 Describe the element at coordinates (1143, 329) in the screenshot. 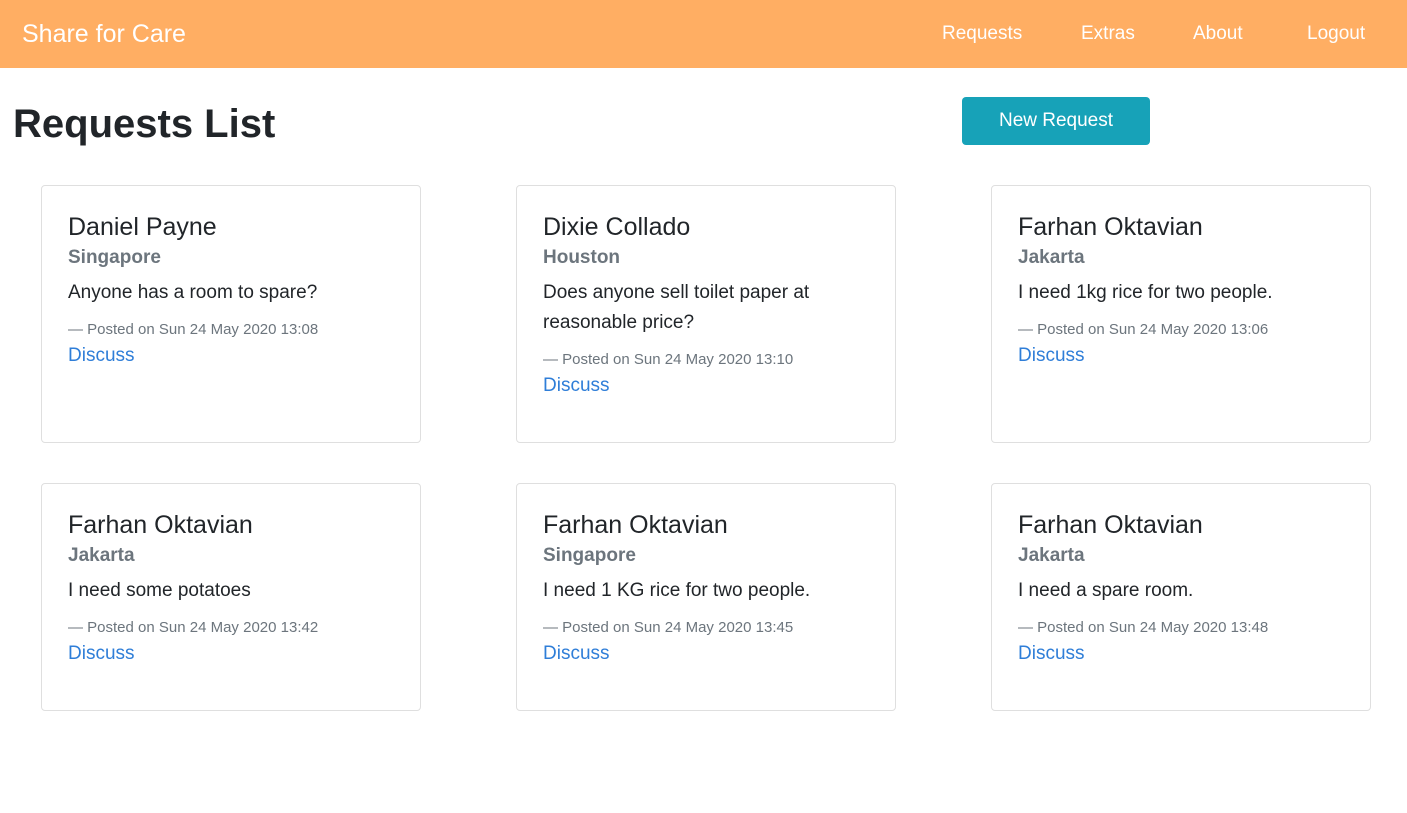

I see `posted-date: — Posted on Sun 24 May 2020 13:06` at that location.